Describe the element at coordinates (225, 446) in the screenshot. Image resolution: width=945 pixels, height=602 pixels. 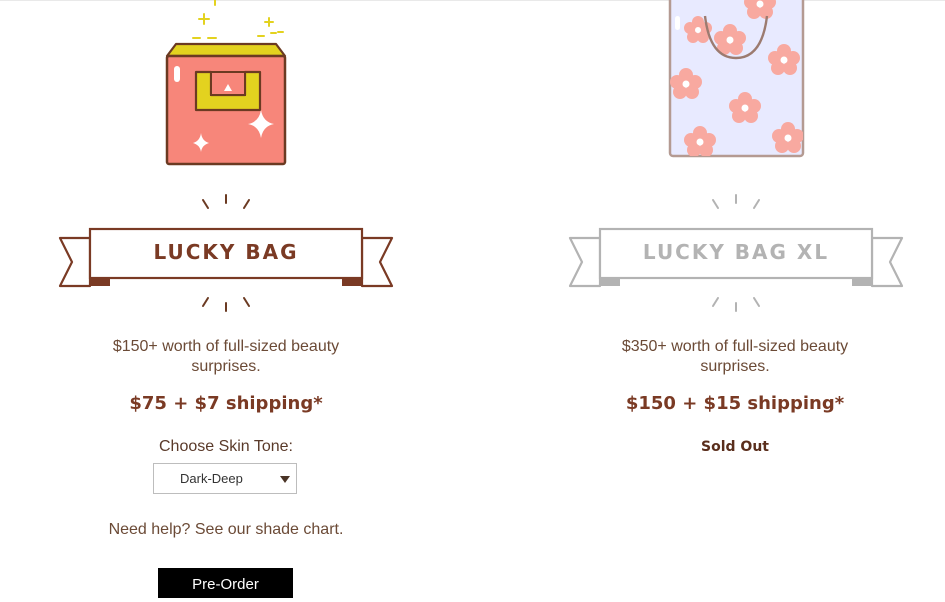
I see `skin-tone-label: Choose Skin Tone:` at that location.